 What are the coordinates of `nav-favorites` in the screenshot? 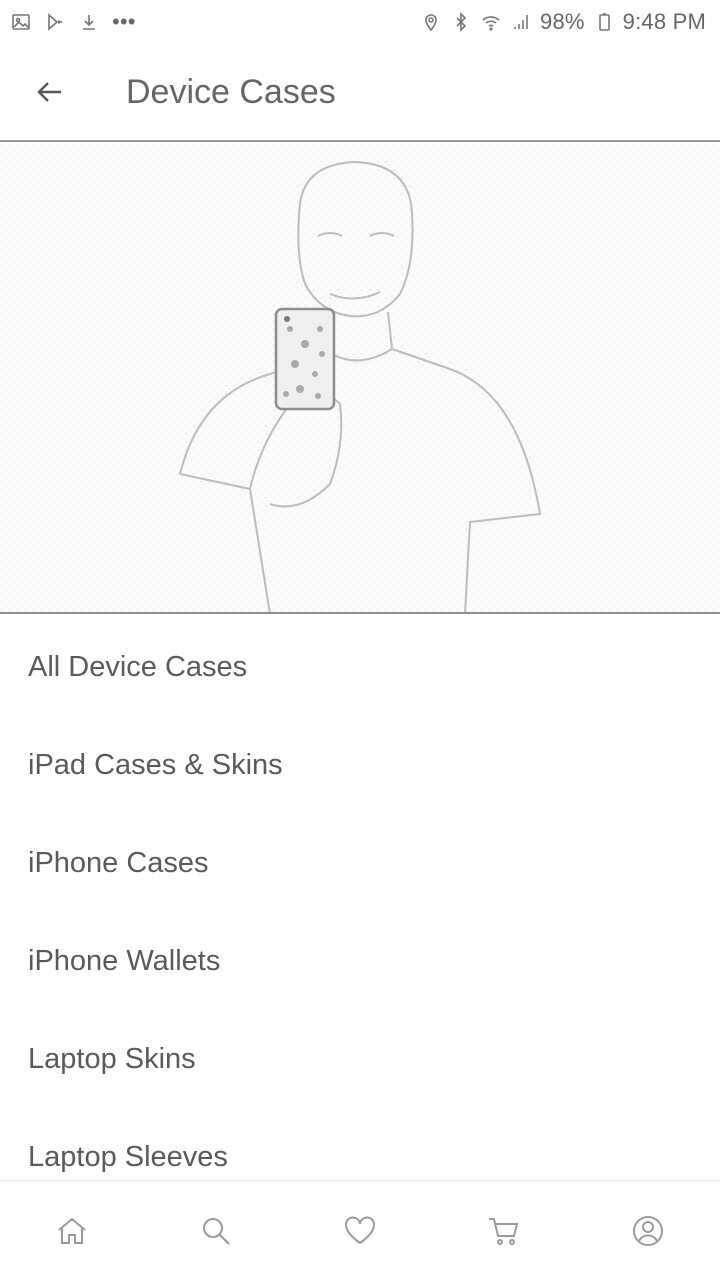 It's located at (360, 1231).